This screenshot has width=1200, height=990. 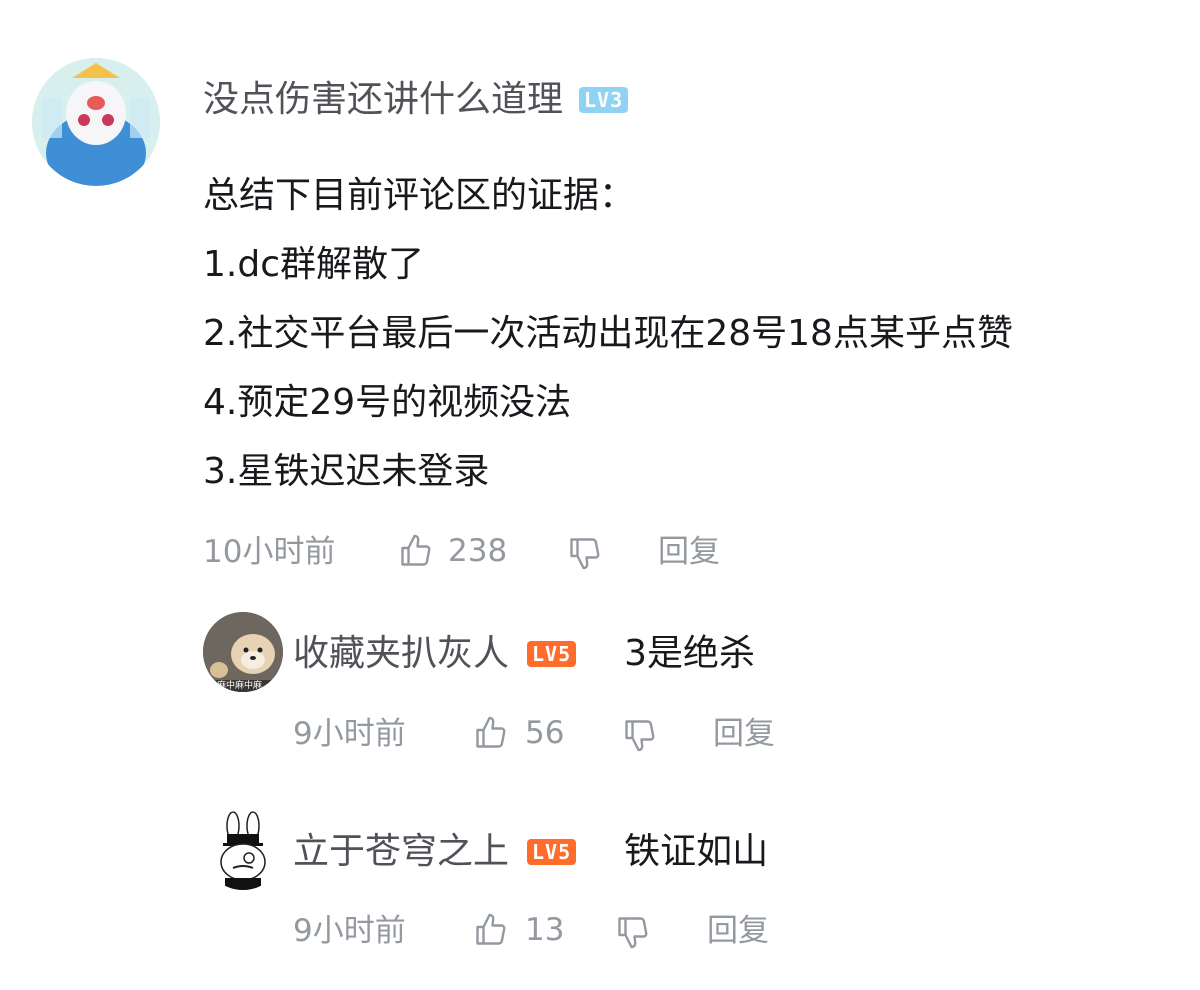 I want to click on reply-actions: 9小时前 13 回复, so click(x=593, y=932).